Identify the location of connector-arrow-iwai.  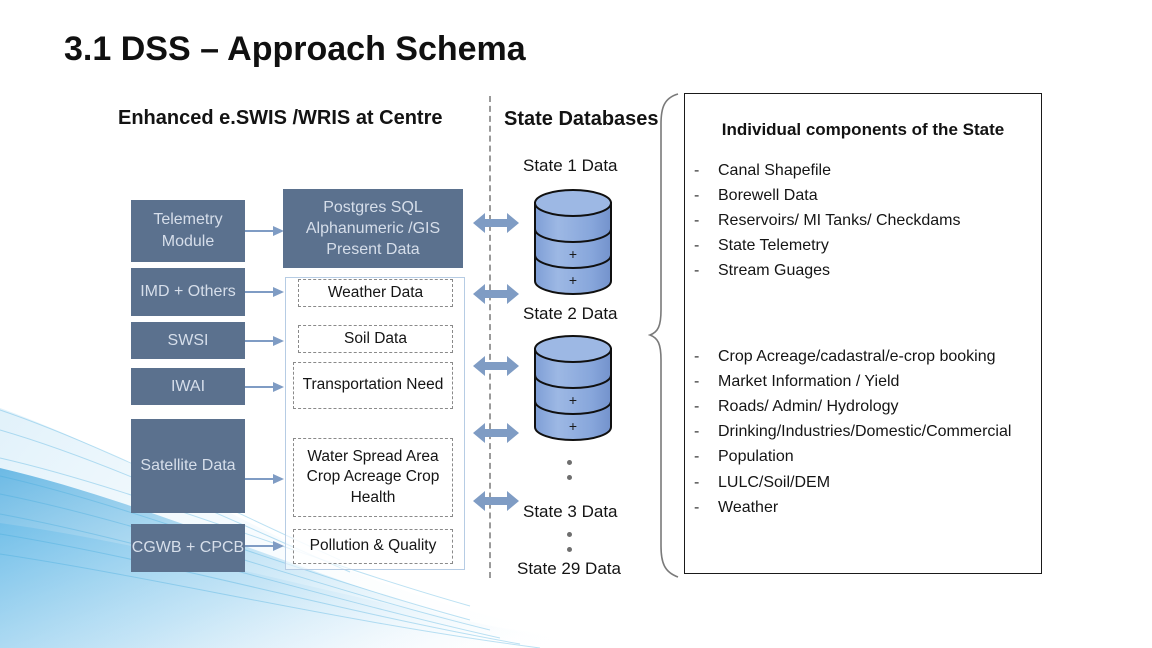
(264, 387).